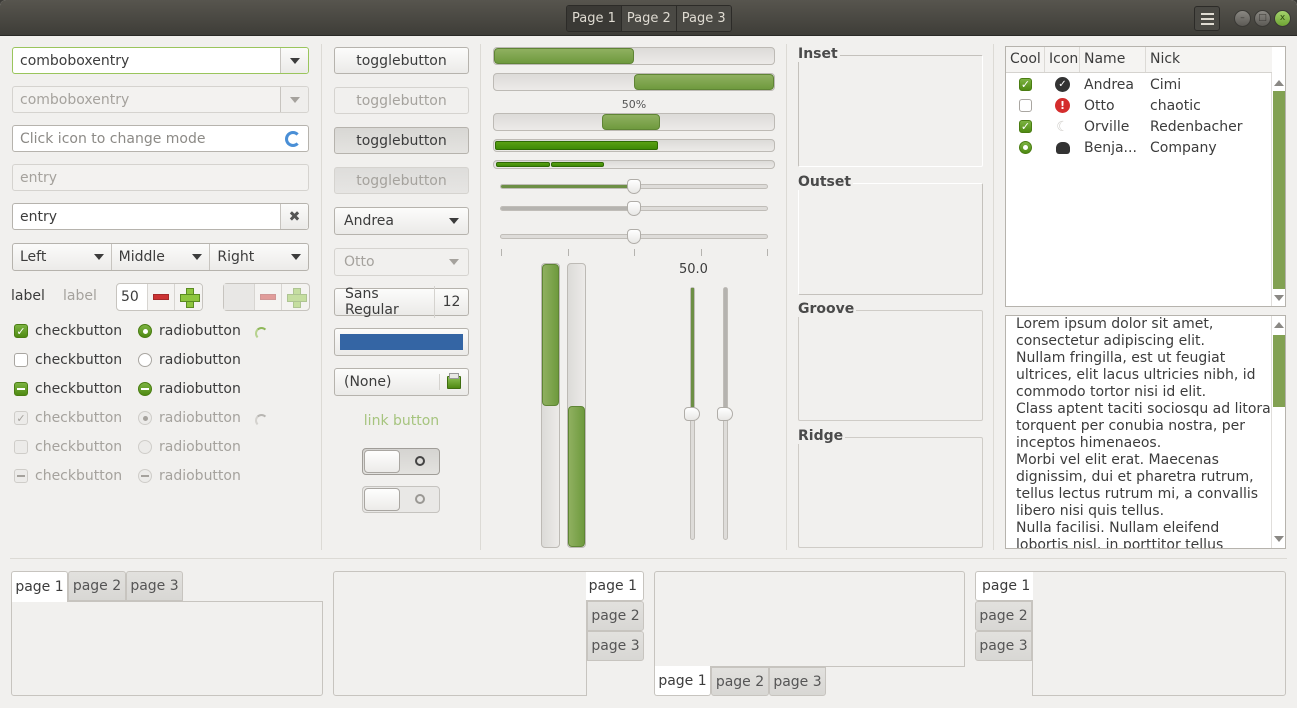 The width and height of the screenshot is (1297, 708). I want to click on moon-icon: ☾, so click(1062, 126).